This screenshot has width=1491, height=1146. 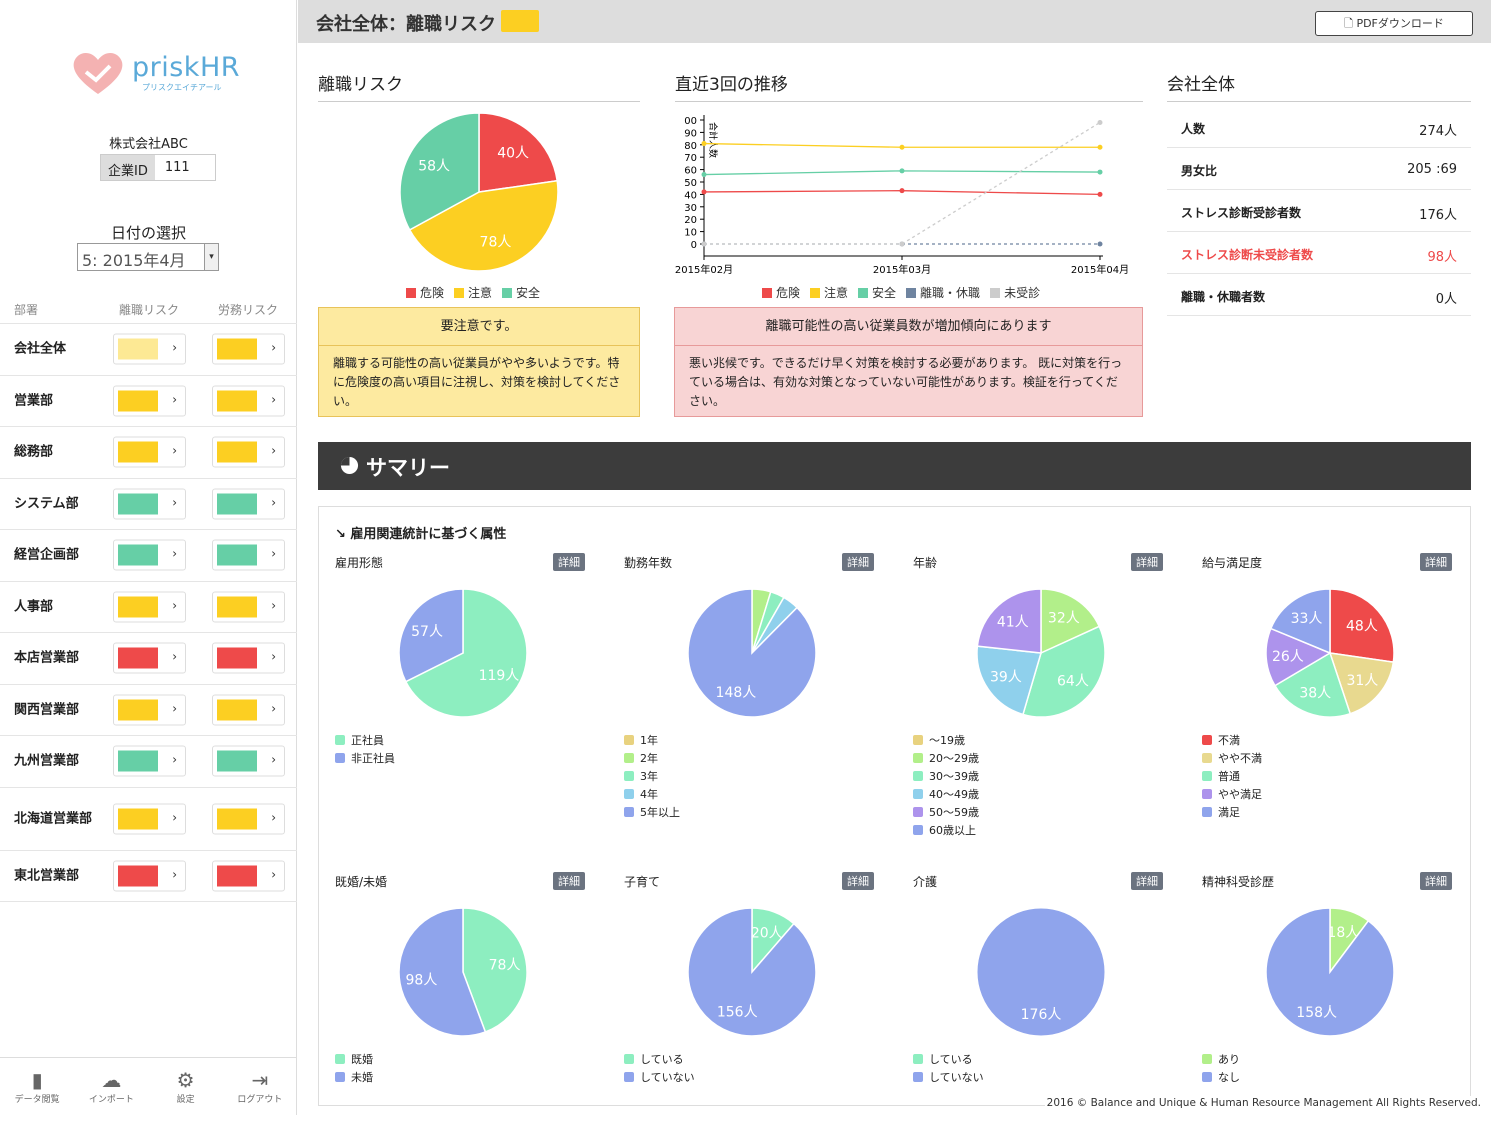 What do you see at coordinates (34, 401) in the screenshot?
I see `dept-name: 営業部` at bounding box center [34, 401].